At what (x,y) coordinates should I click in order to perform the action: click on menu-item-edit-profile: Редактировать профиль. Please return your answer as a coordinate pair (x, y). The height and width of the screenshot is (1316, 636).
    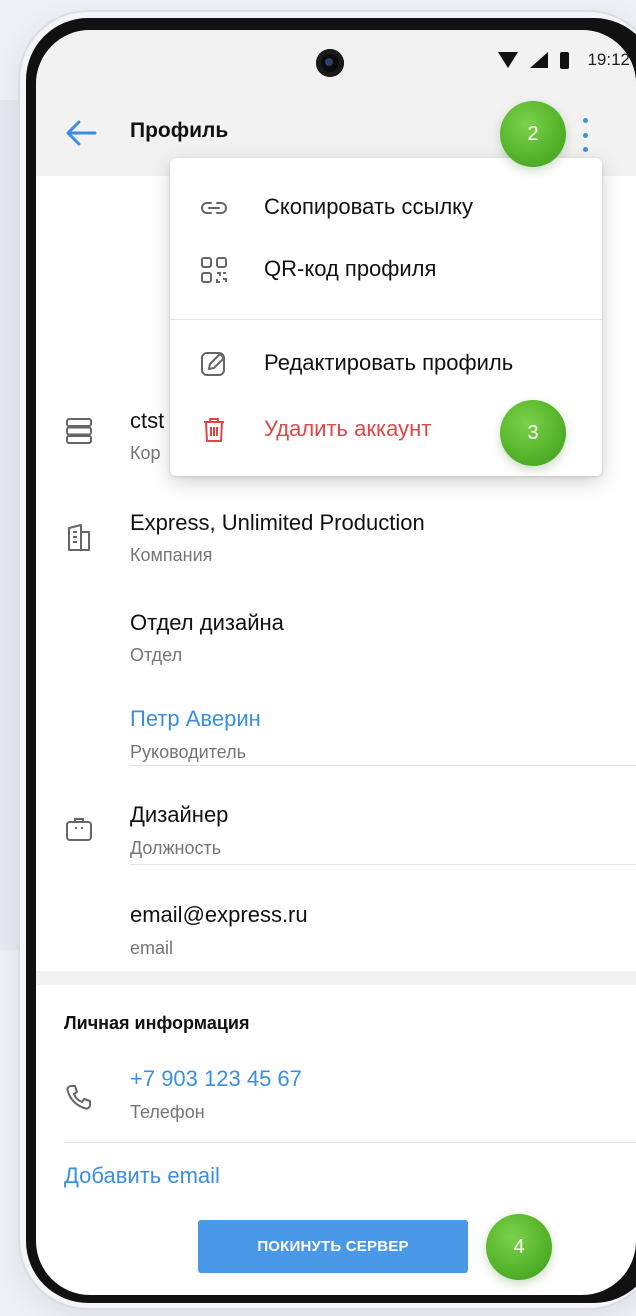
    Looking at the image, I should click on (386, 363).